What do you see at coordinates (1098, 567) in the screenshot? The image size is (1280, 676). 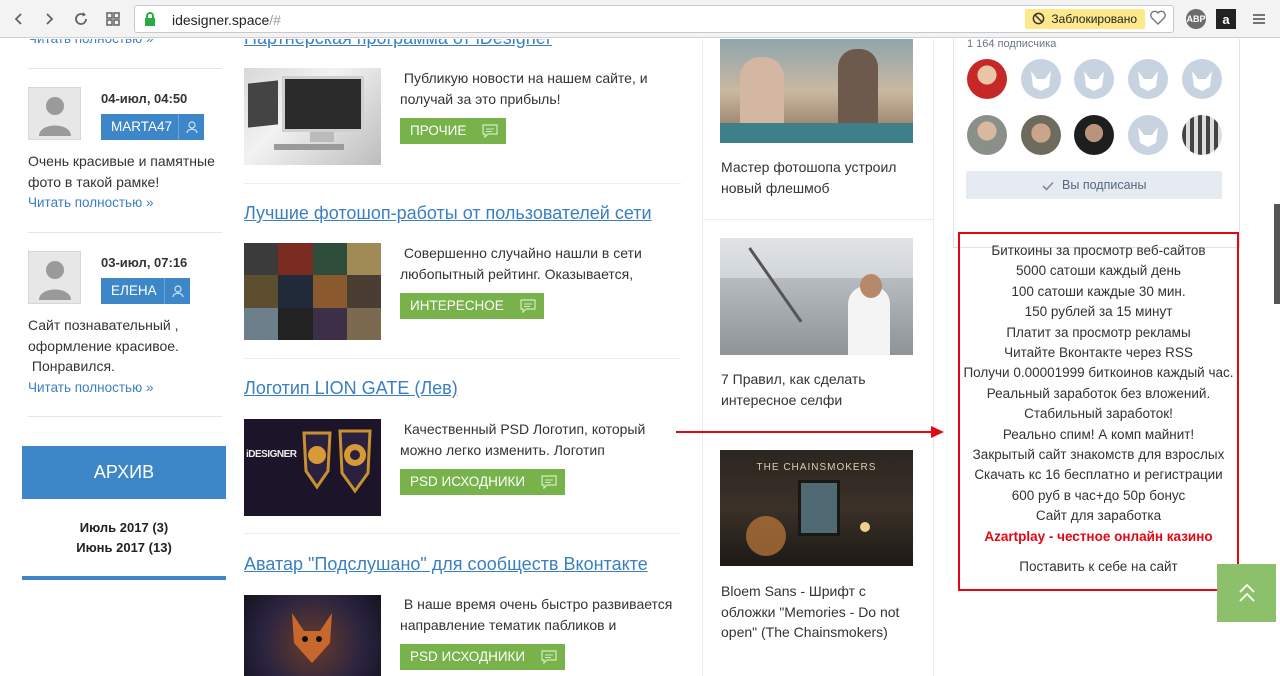 I see `place-ad-link: Поставить к себе на сайт` at bounding box center [1098, 567].